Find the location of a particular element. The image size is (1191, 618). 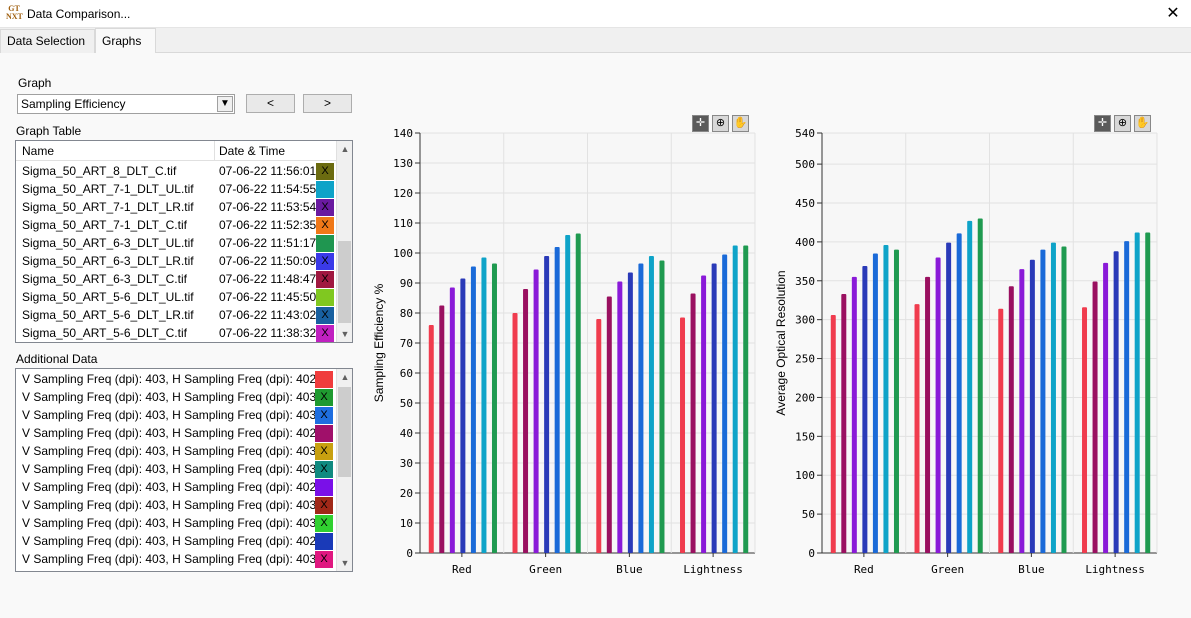

y-tick-label: 200 is located at coordinates (805, 397).